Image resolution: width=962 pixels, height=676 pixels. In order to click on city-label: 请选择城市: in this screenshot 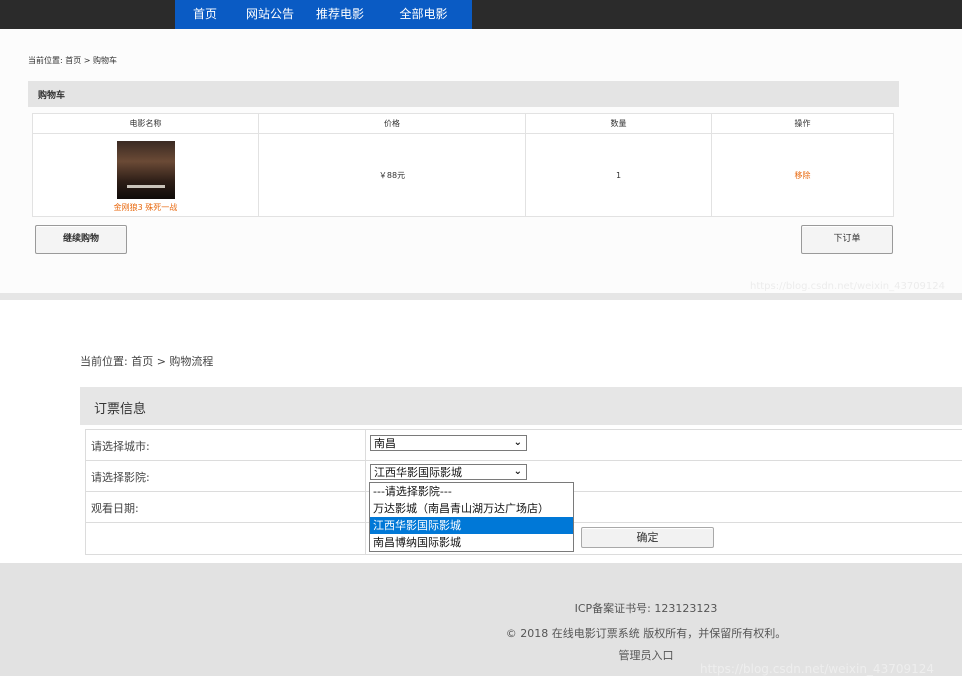, I will do `click(120, 446)`.